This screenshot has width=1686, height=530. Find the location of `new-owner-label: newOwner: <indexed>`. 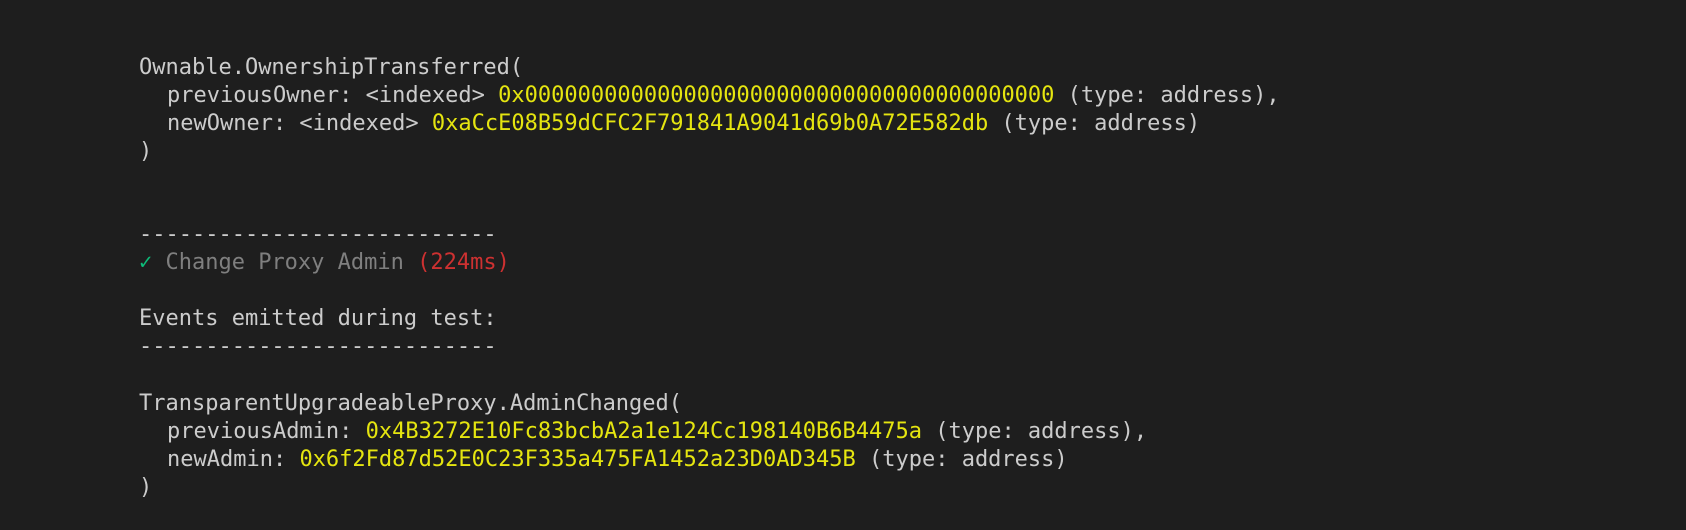

new-owner-label: newOwner: <indexed> is located at coordinates (299, 123).